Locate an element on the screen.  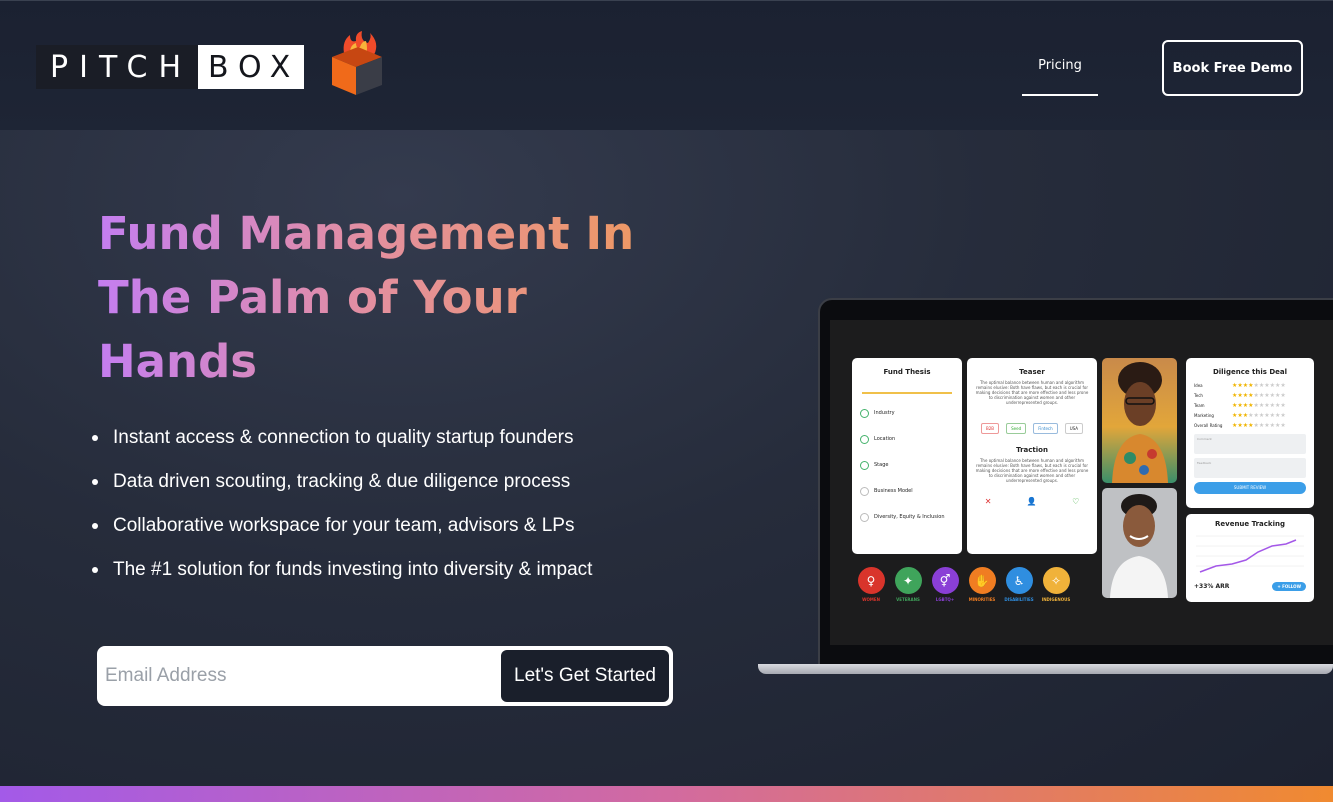
rating-row: Team ★★★★★★★★★★ is located at coordinates (1254, 405).